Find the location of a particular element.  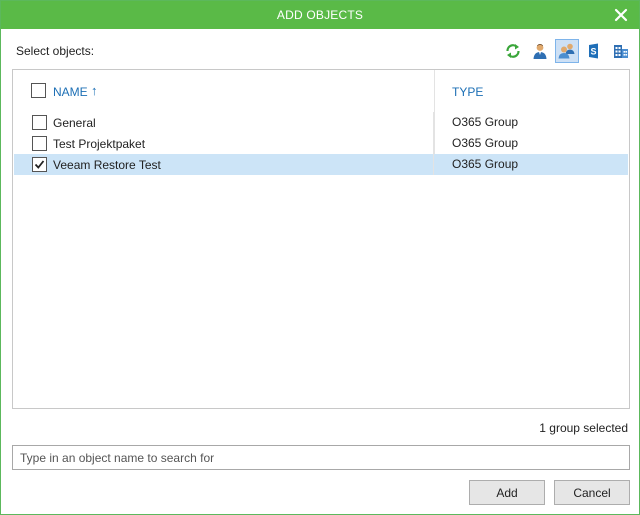

sharepoint-icon: S is located at coordinates (593, 51).